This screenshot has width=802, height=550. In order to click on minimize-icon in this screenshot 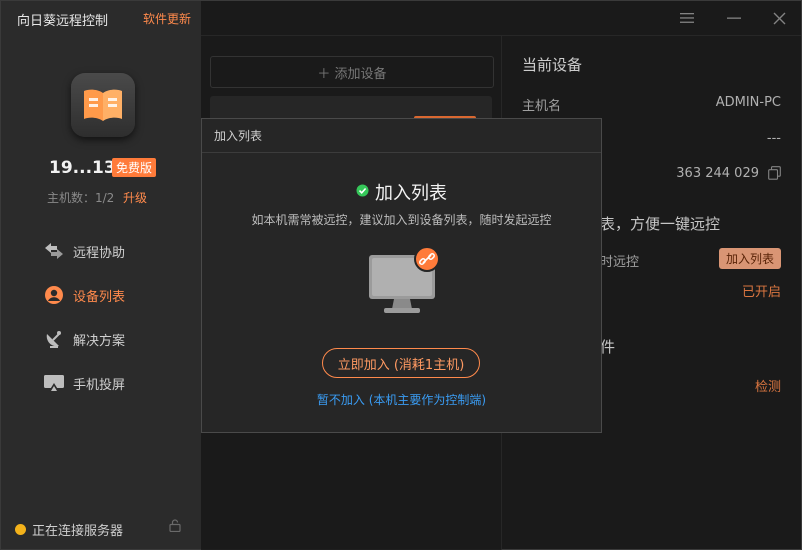, I will do `click(734, 18)`.